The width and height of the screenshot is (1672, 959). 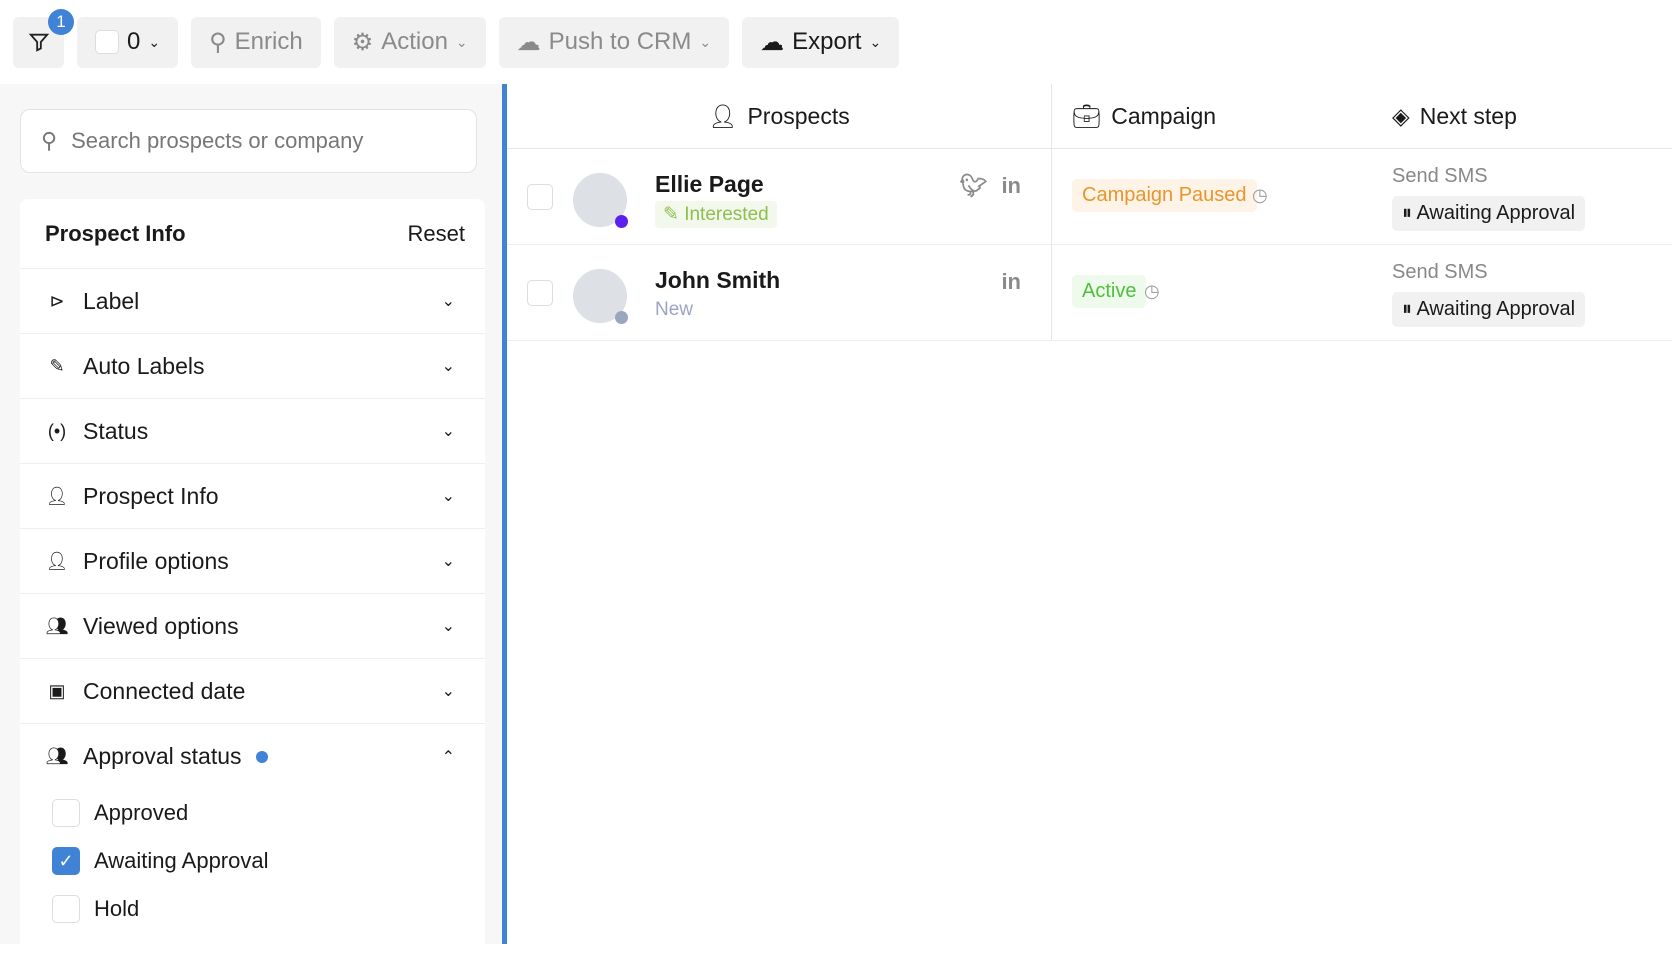 I want to click on active-filter-dot, so click(x=261, y=756).